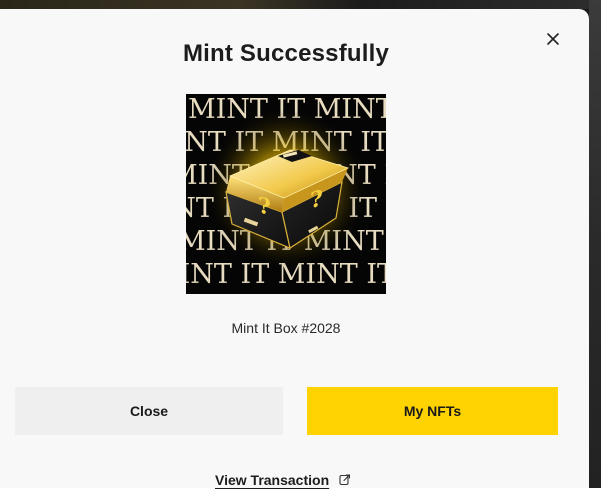 The height and width of the screenshot is (490, 601). I want to click on close-button: Close, so click(149, 411).